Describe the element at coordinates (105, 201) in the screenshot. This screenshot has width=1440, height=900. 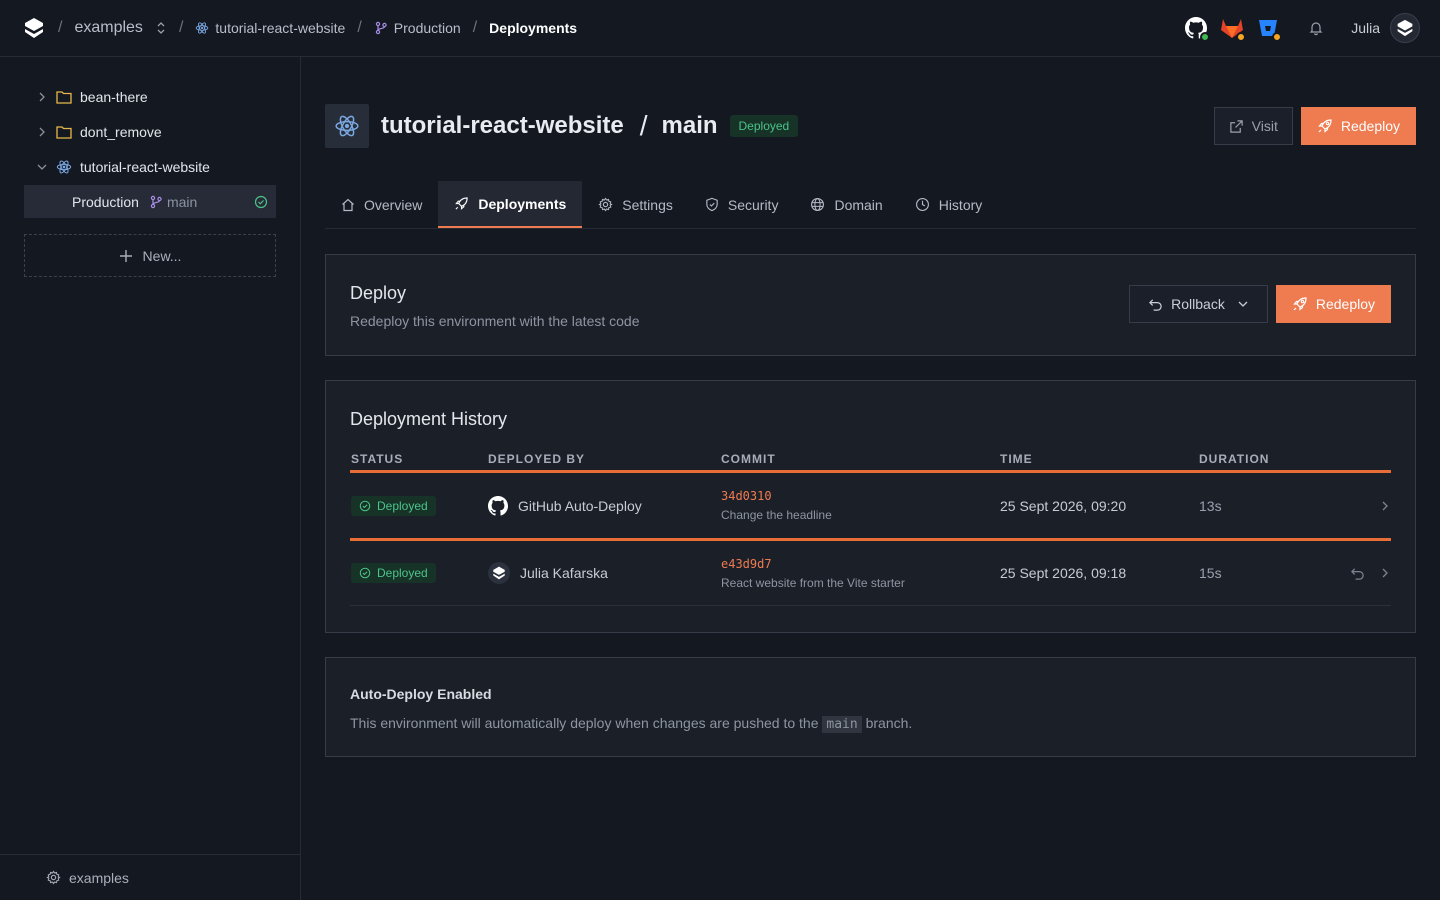
I see `environment-label: Production` at that location.